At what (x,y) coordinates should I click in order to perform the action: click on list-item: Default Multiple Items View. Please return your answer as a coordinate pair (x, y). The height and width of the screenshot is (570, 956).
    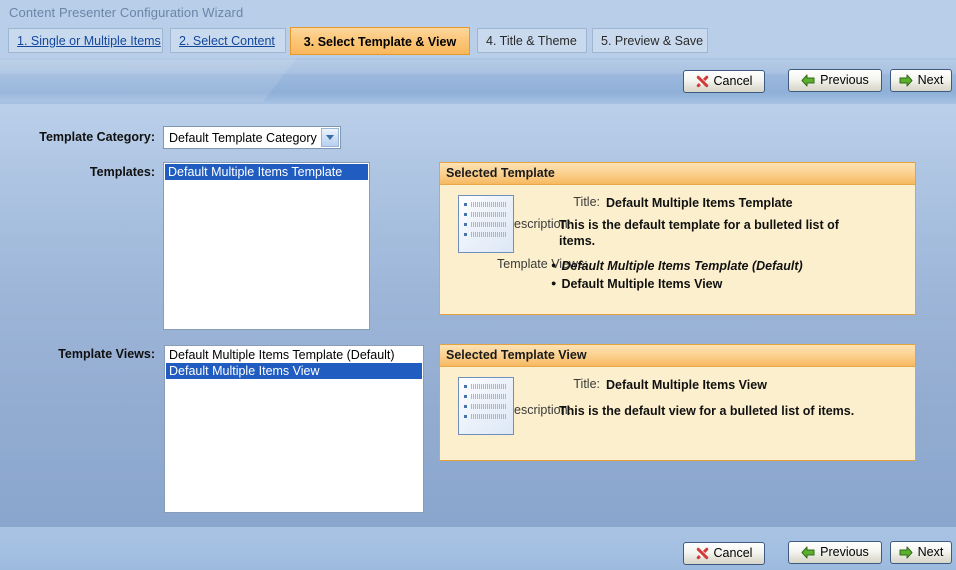
    Looking at the image, I should click on (294, 371).